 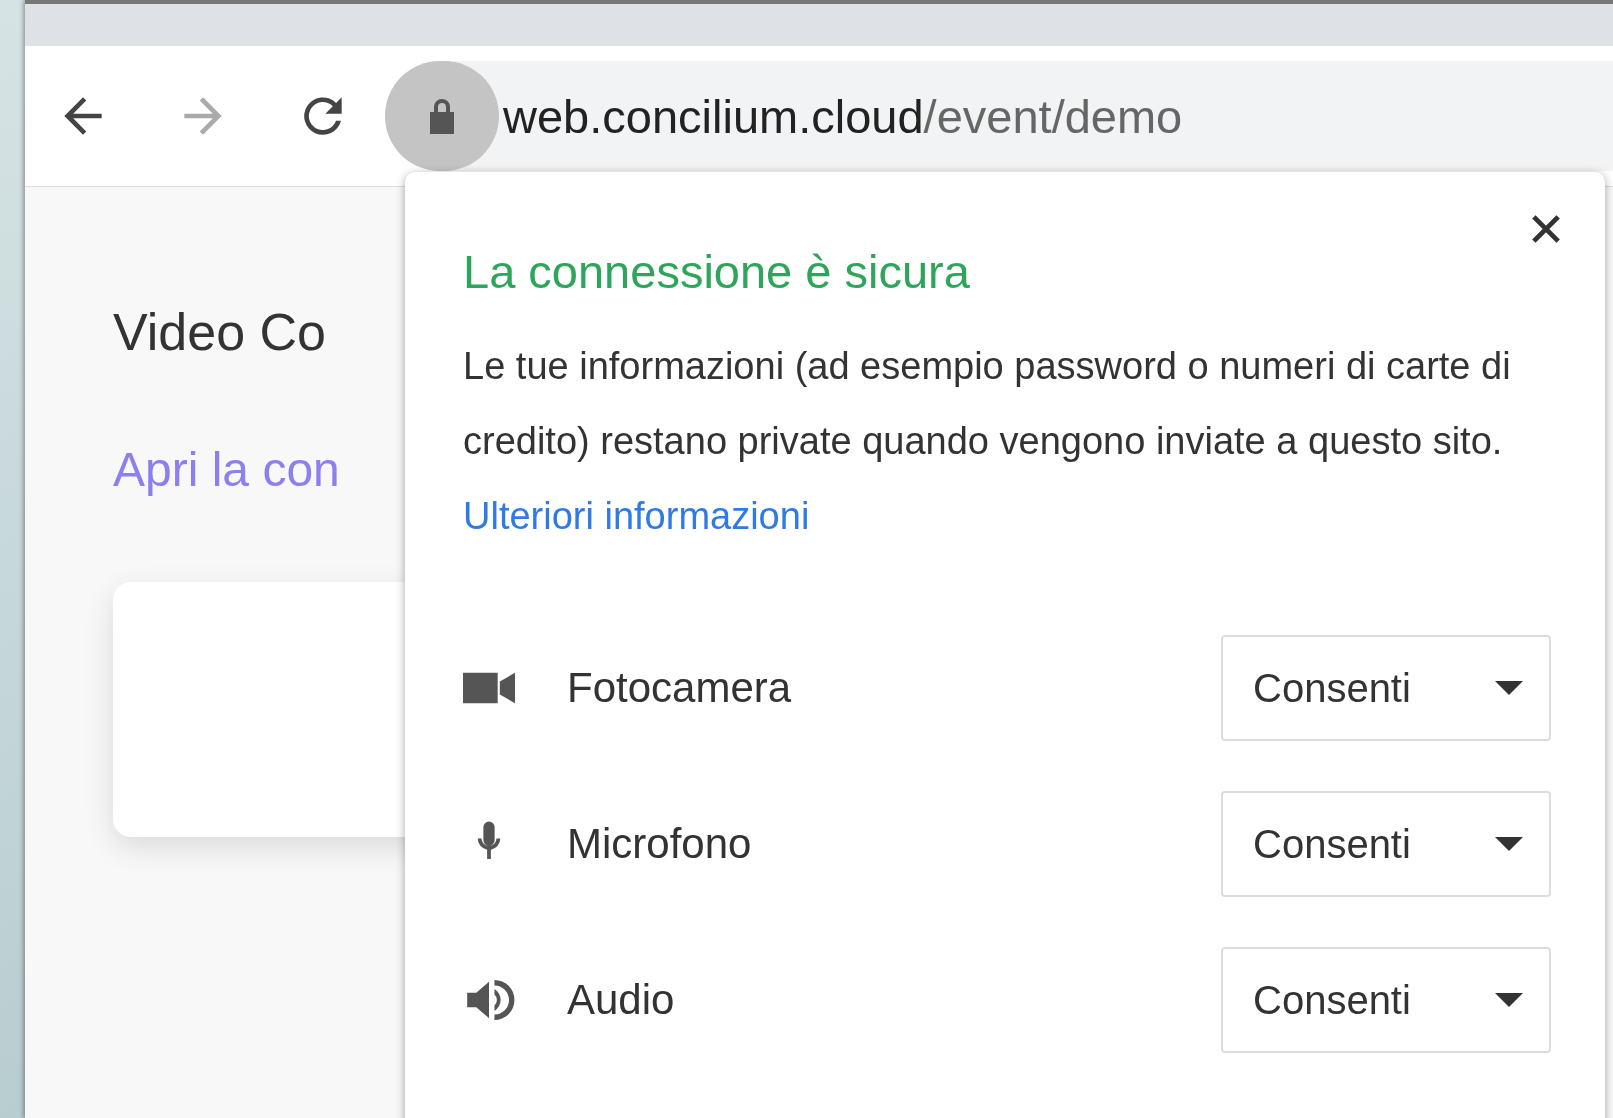 I want to click on url-text: web.concilium.cloud/event/demo, so click(x=843, y=116).